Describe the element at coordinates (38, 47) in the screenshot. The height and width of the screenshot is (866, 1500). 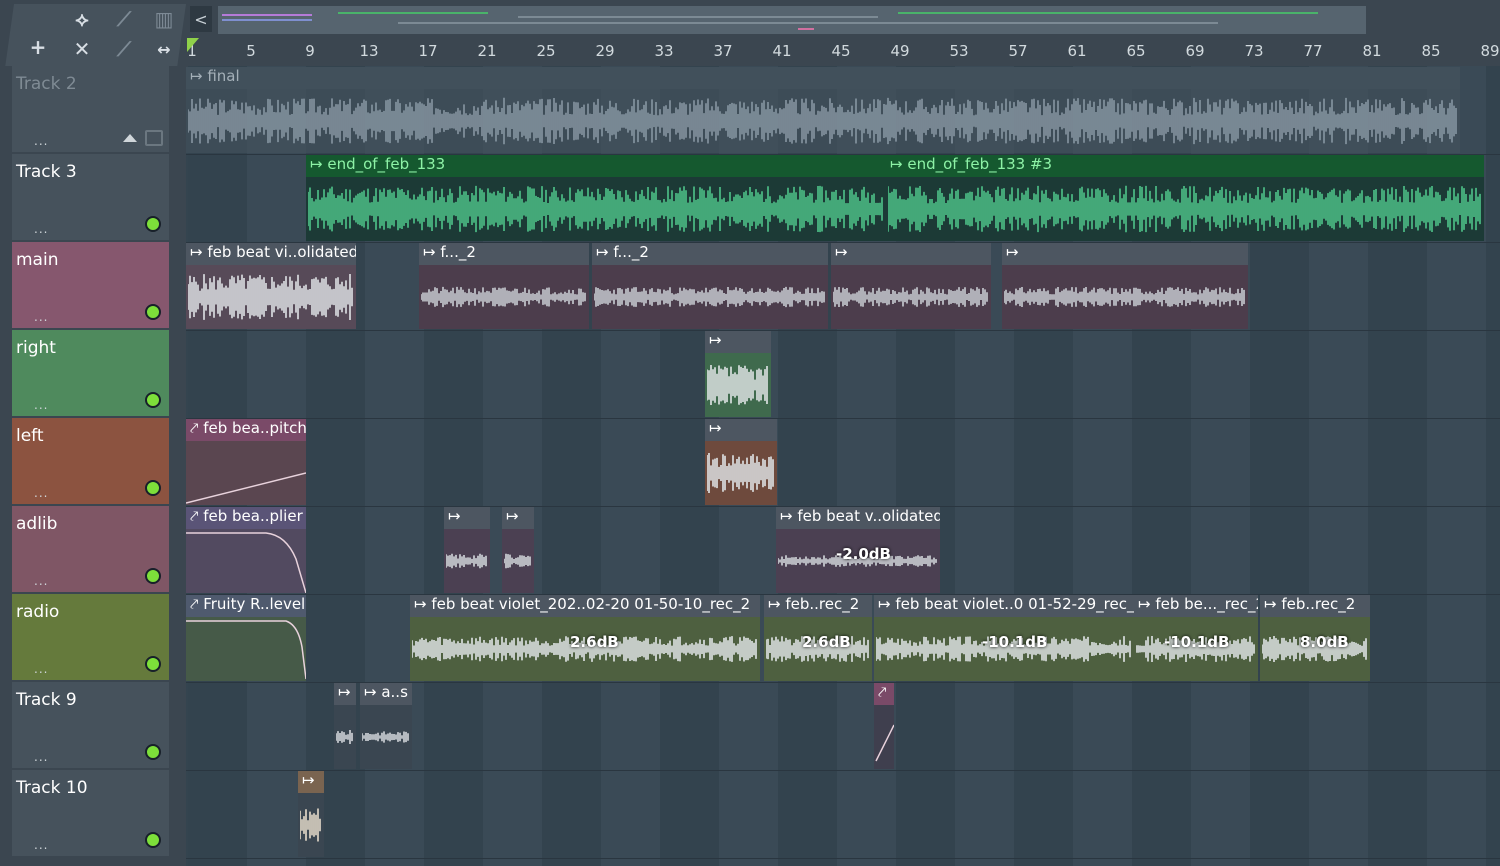
I see `add-icon: +` at that location.